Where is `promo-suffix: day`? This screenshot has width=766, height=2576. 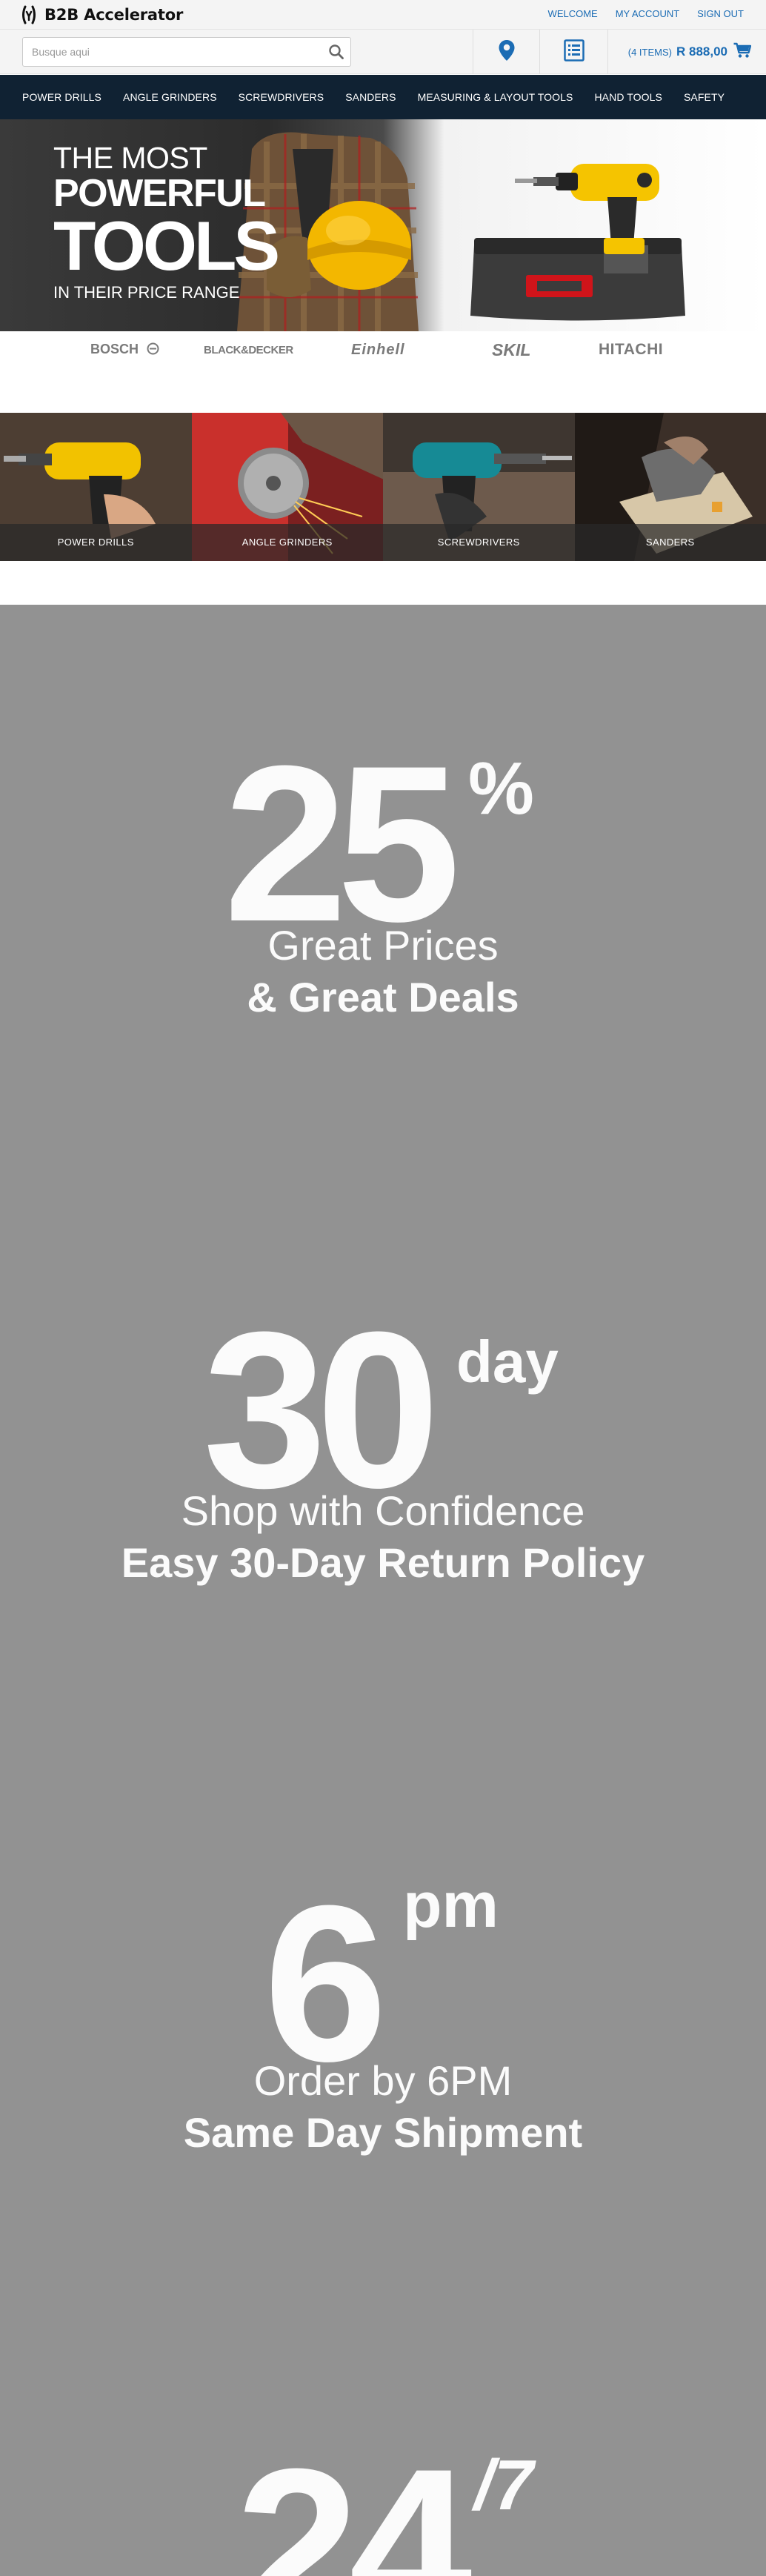 promo-suffix: day is located at coordinates (507, 1362).